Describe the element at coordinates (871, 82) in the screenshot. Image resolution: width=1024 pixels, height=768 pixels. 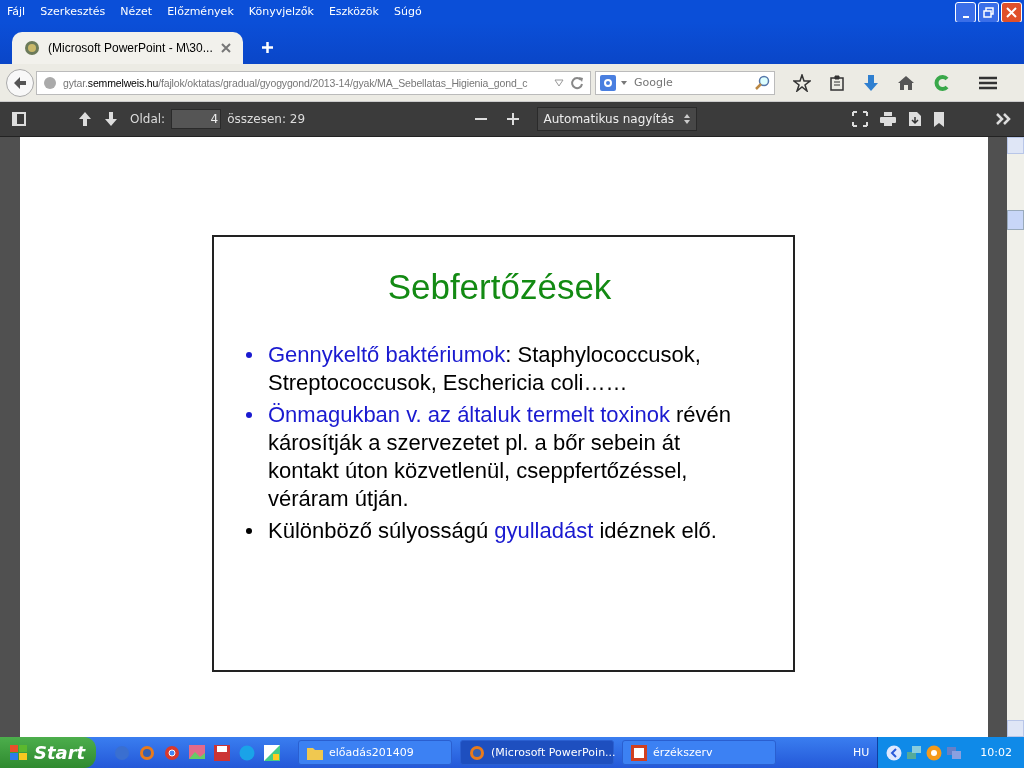
I see `download-icon` at that location.